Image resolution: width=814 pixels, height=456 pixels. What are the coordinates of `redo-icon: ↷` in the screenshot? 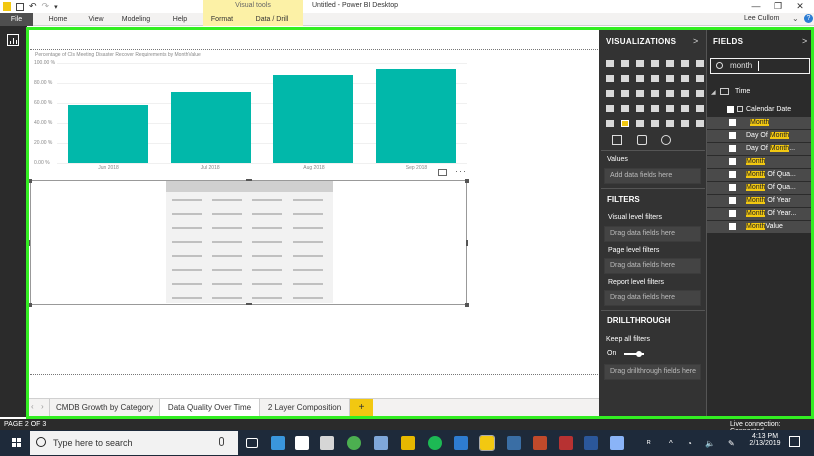 It's located at (46, 6).